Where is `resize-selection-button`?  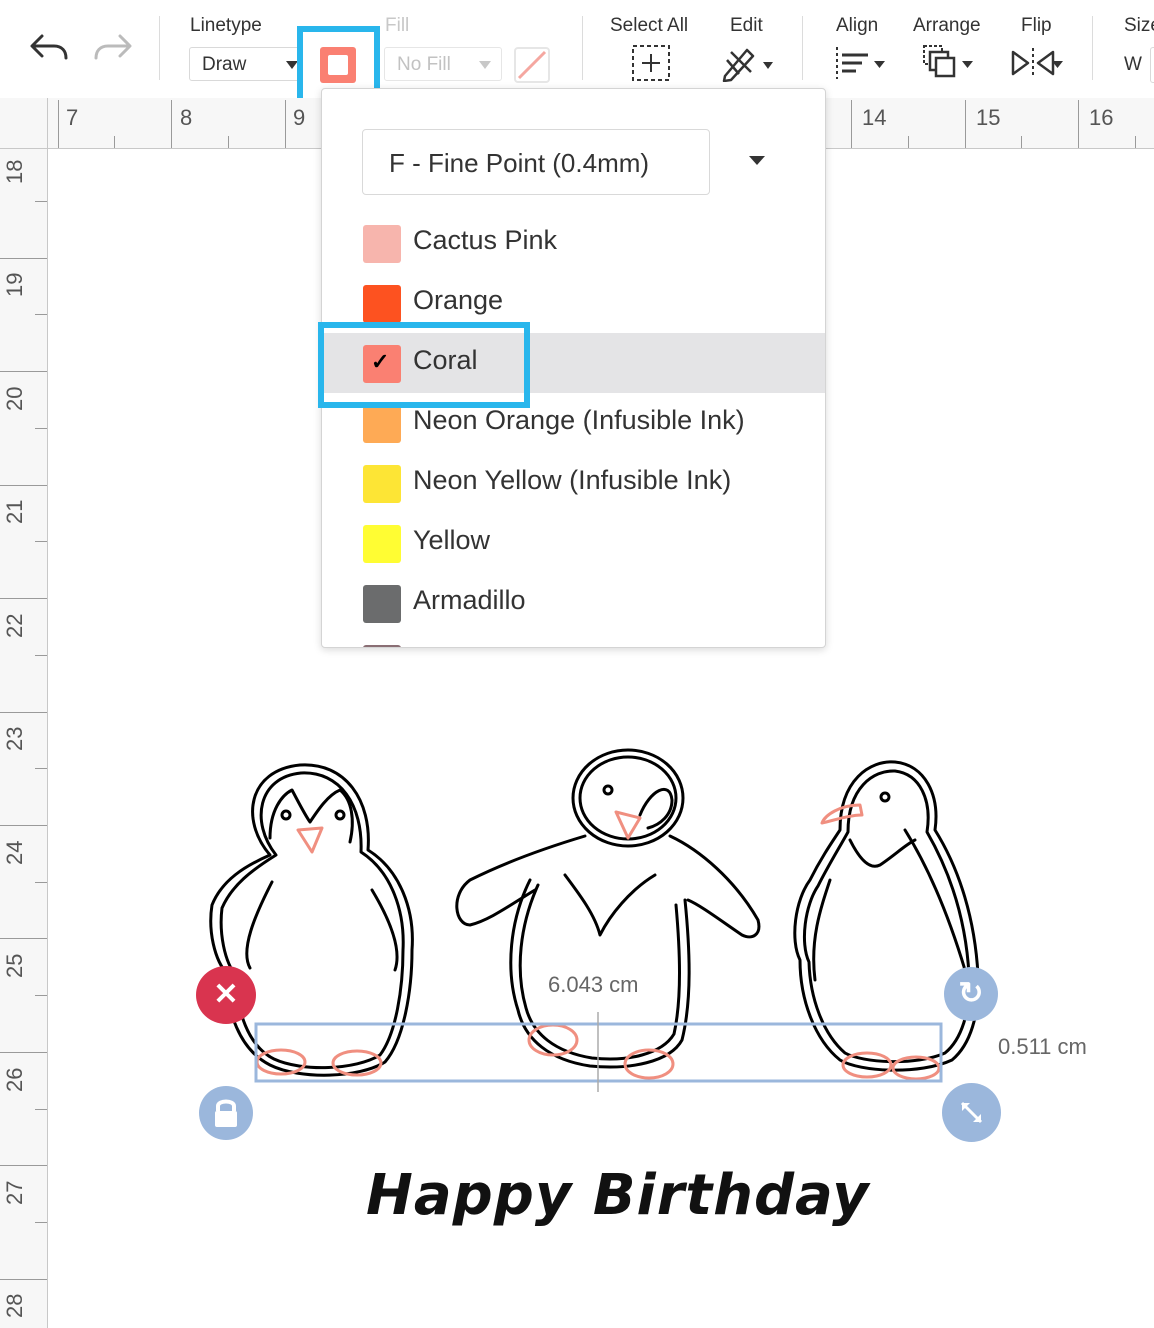 resize-selection-button is located at coordinates (971, 1112).